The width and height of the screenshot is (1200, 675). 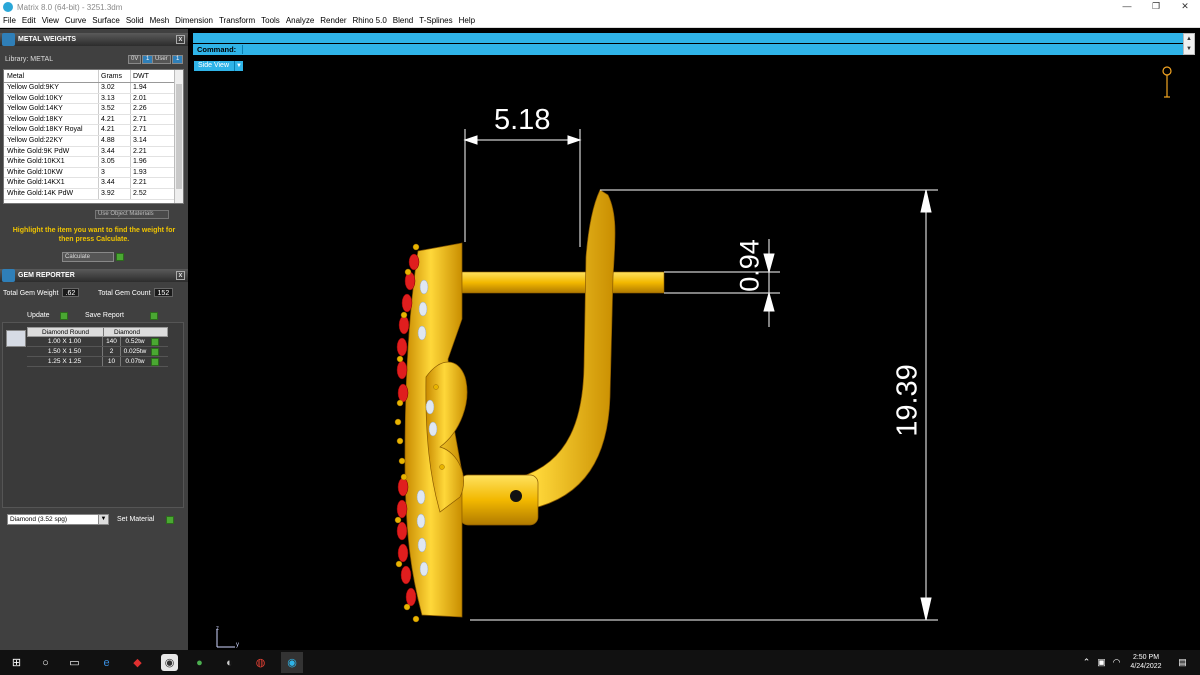 What do you see at coordinates (300, 20) in the screenshot?
I see `menu-analyze: Analyze` at bounding box center [300, 20].